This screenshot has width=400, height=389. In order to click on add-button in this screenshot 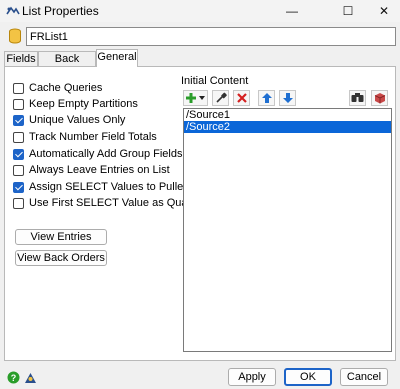, I will do `click(195, 98)`.